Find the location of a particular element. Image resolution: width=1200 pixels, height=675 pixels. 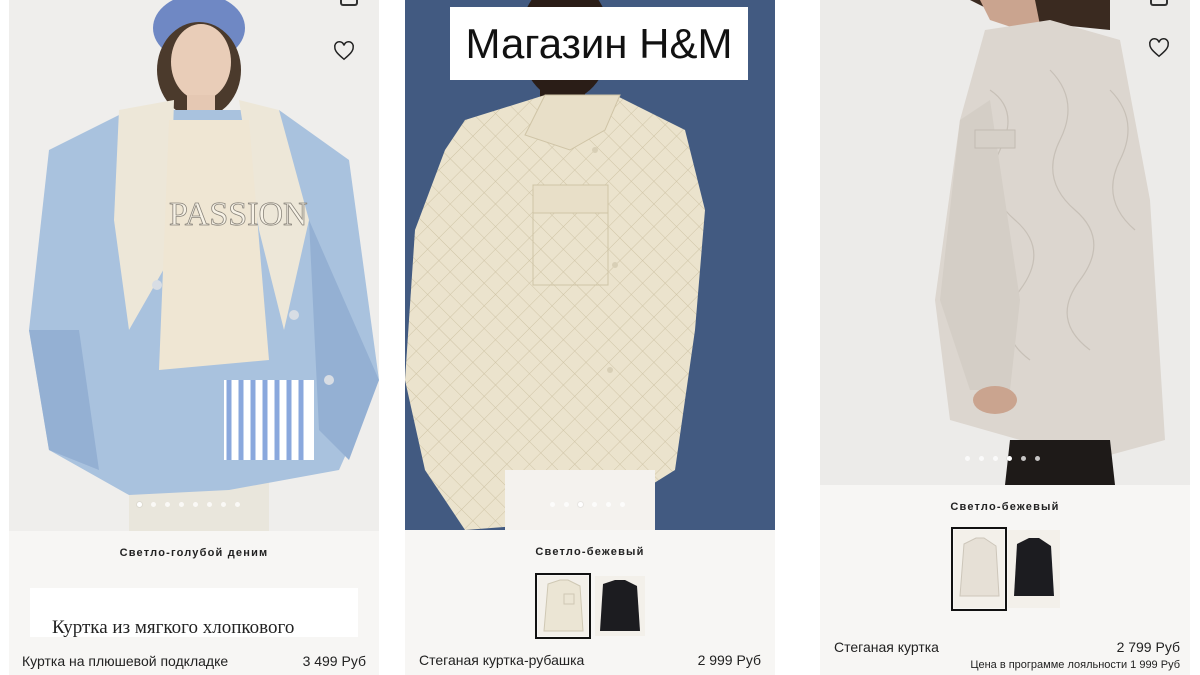

product-price: 2 999 Руб is located at coordinates (729, 660).